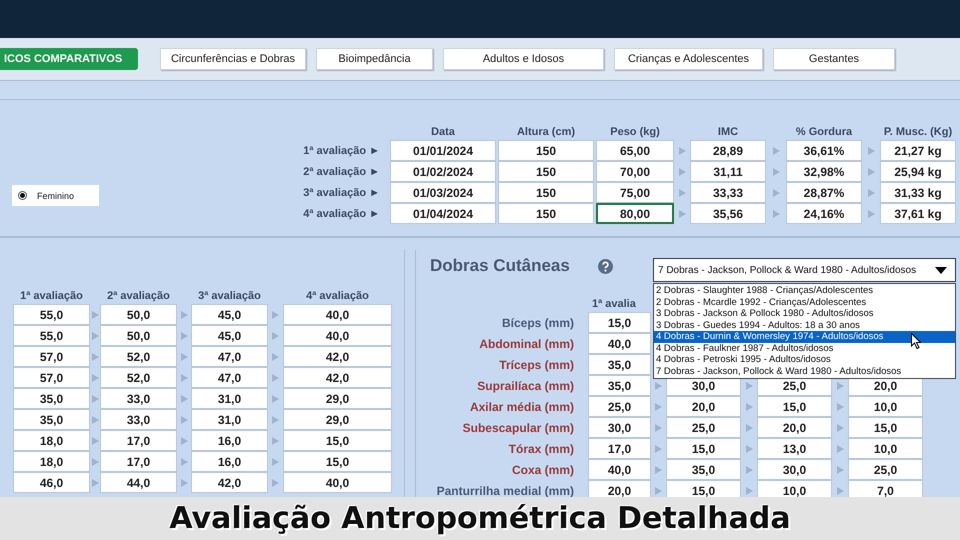 The image size is (960, 540). What do you see at coordinates (918, 171) in the screenshot?
I see `table-cell: 25,94 kg` at bounding box center [918, 171].